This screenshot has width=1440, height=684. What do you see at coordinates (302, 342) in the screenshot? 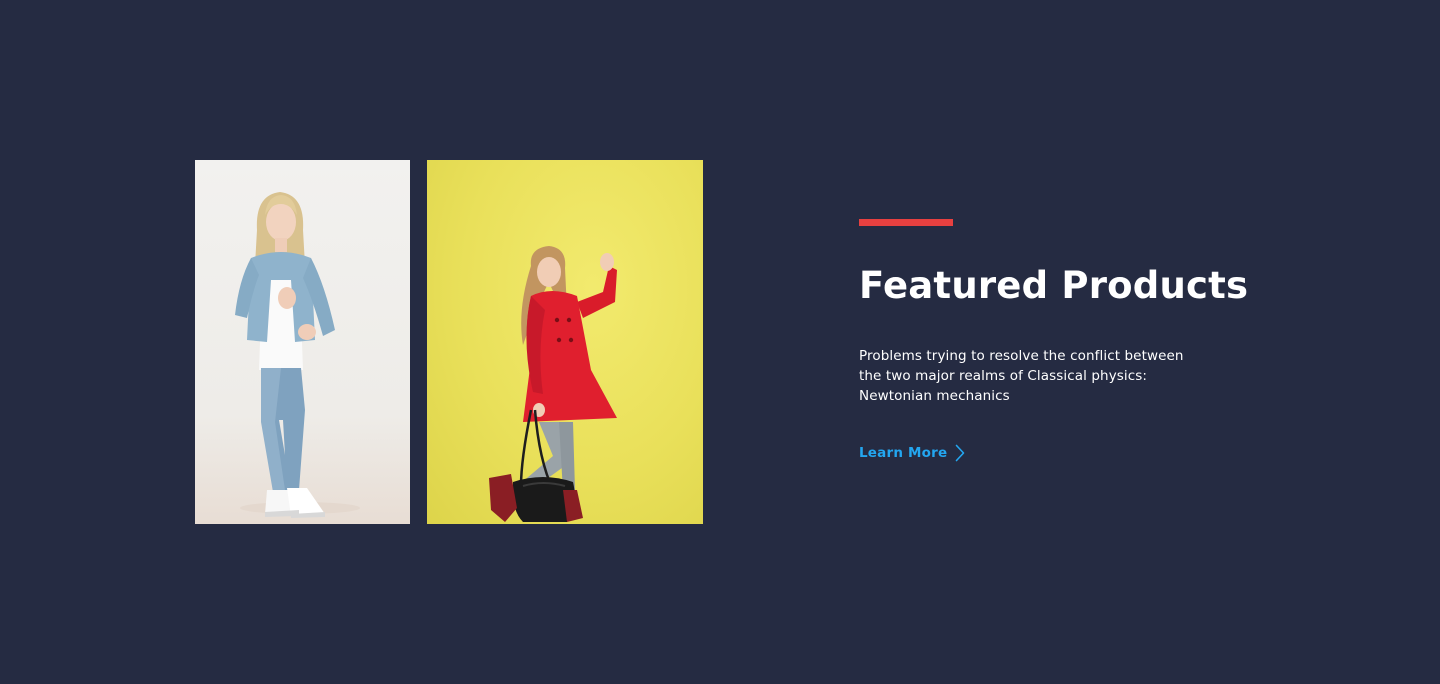
I see `girl-denim-jacket-photo` at bounding box center [302, 342].